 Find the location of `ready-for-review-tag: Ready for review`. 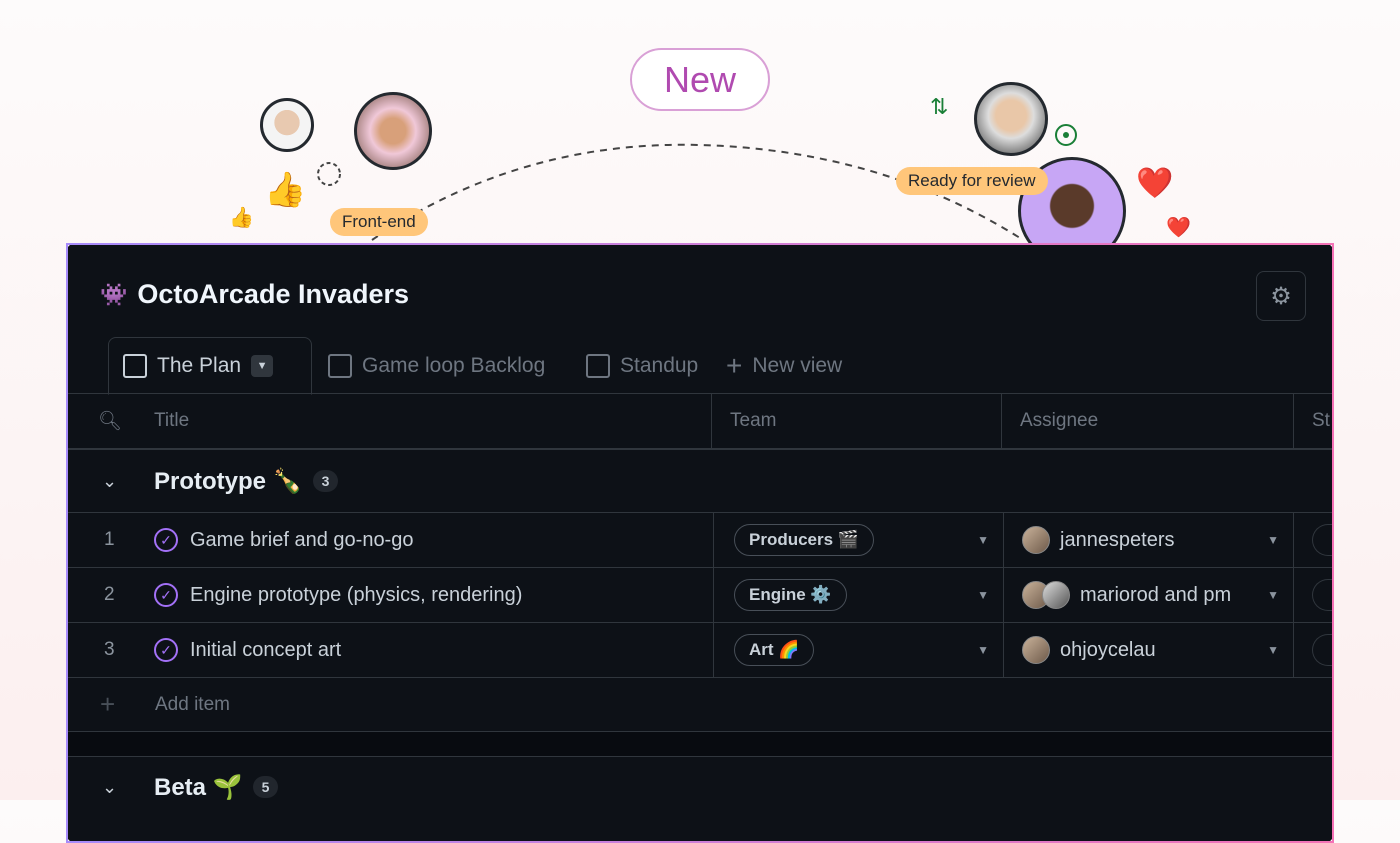

ready-for-review-tag: Ready for review is located at coordinates (972, 181).